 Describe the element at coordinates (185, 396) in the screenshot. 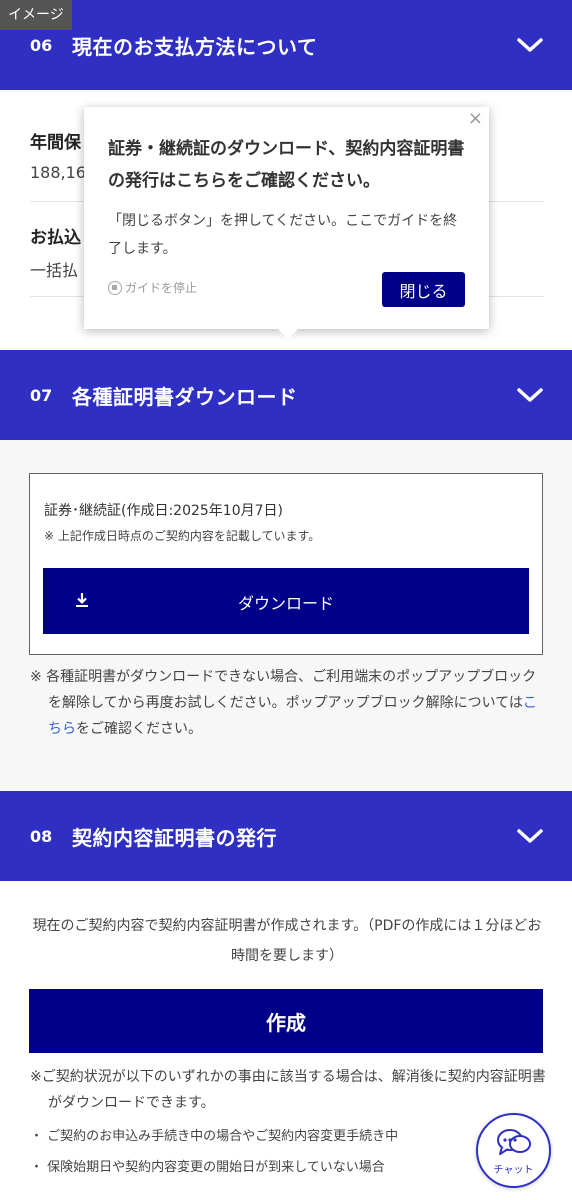

I see `section-title: 各種証明書ダウンロード` at that location.